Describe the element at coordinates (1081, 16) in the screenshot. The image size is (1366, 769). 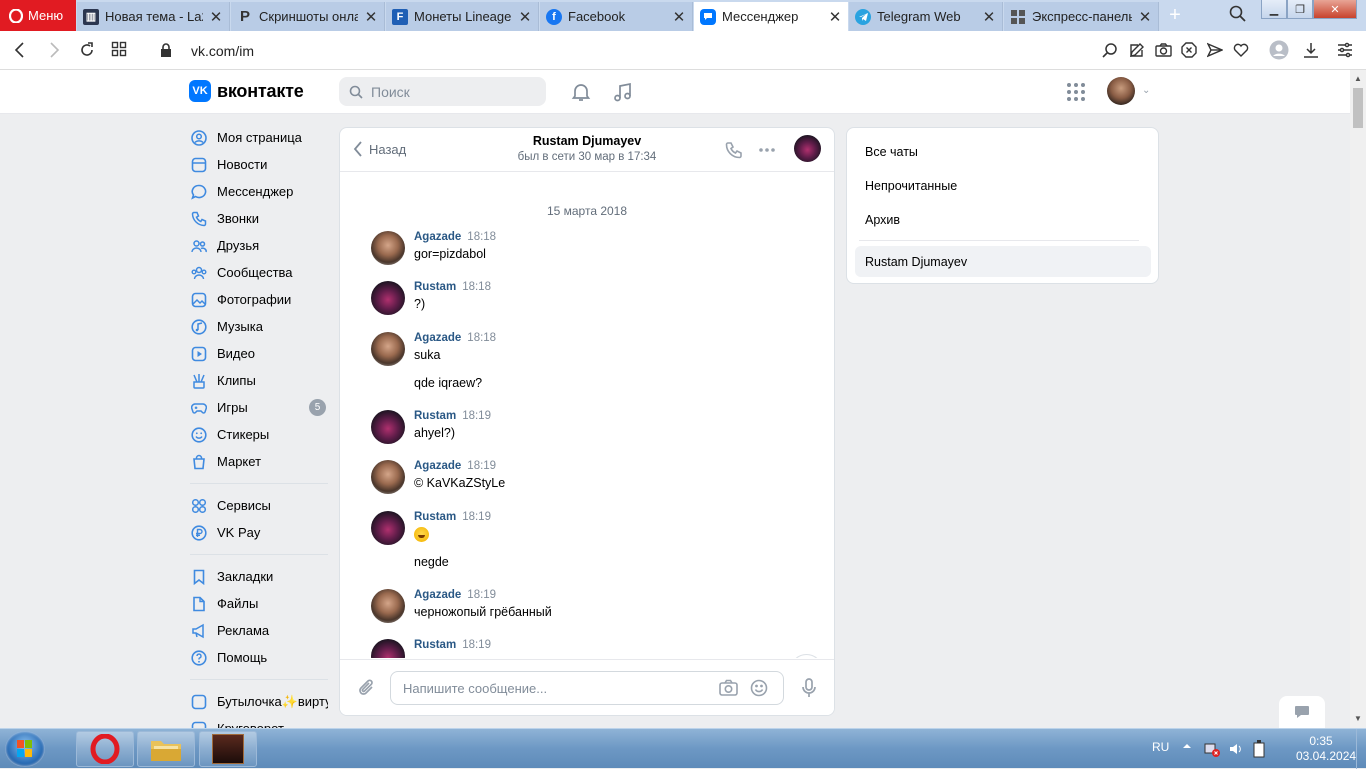
I see `tab-speed-dial: Экспресс-панель ✕` at that location.